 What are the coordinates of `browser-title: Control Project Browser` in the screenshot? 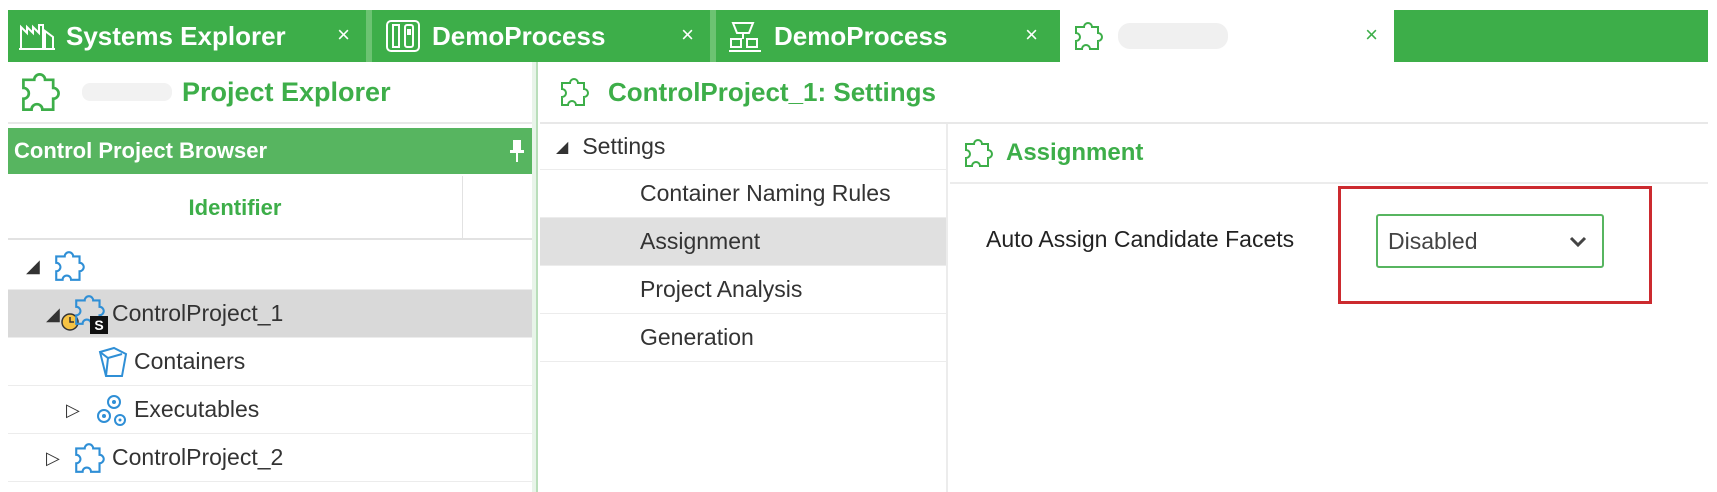 It's located at (141, 150).